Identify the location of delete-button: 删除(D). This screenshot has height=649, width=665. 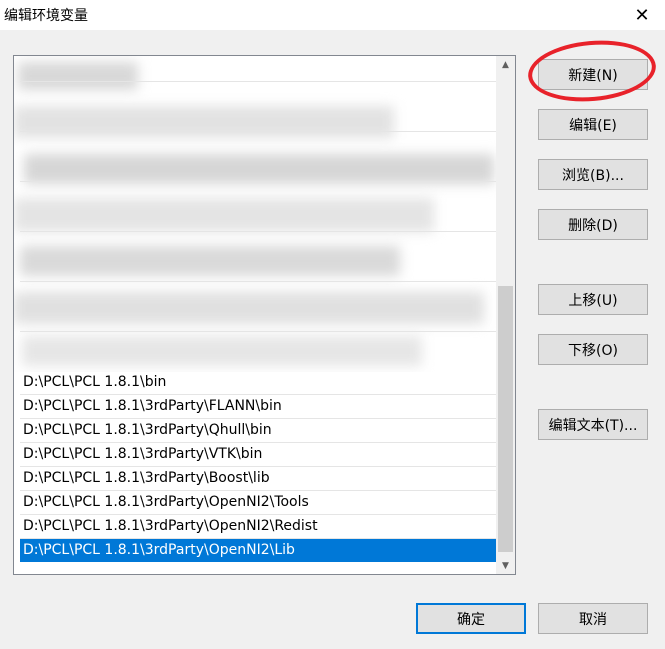
(593, 224).